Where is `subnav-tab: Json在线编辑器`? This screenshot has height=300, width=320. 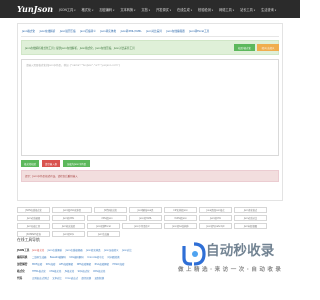 subnav-tab: Json在线编辑器 is located at coordinates (175, 31).